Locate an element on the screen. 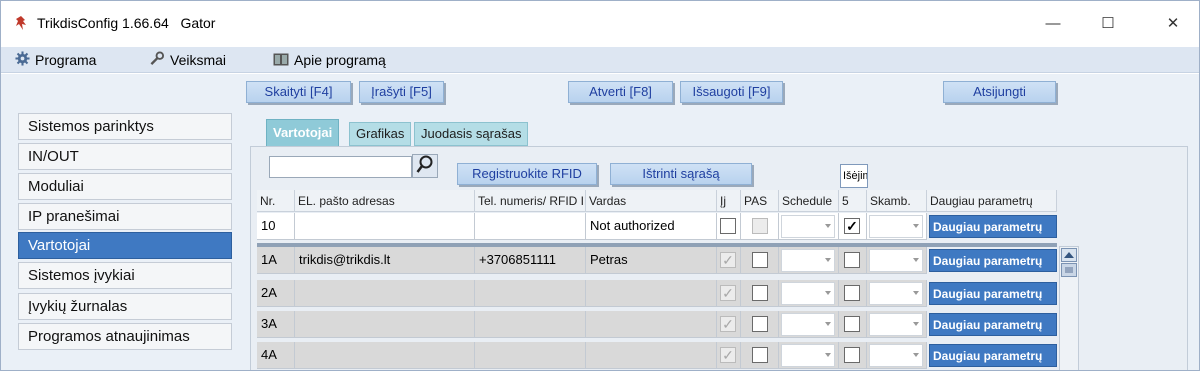  maximize-button: ☐ is located at coordinates (1108, 24).